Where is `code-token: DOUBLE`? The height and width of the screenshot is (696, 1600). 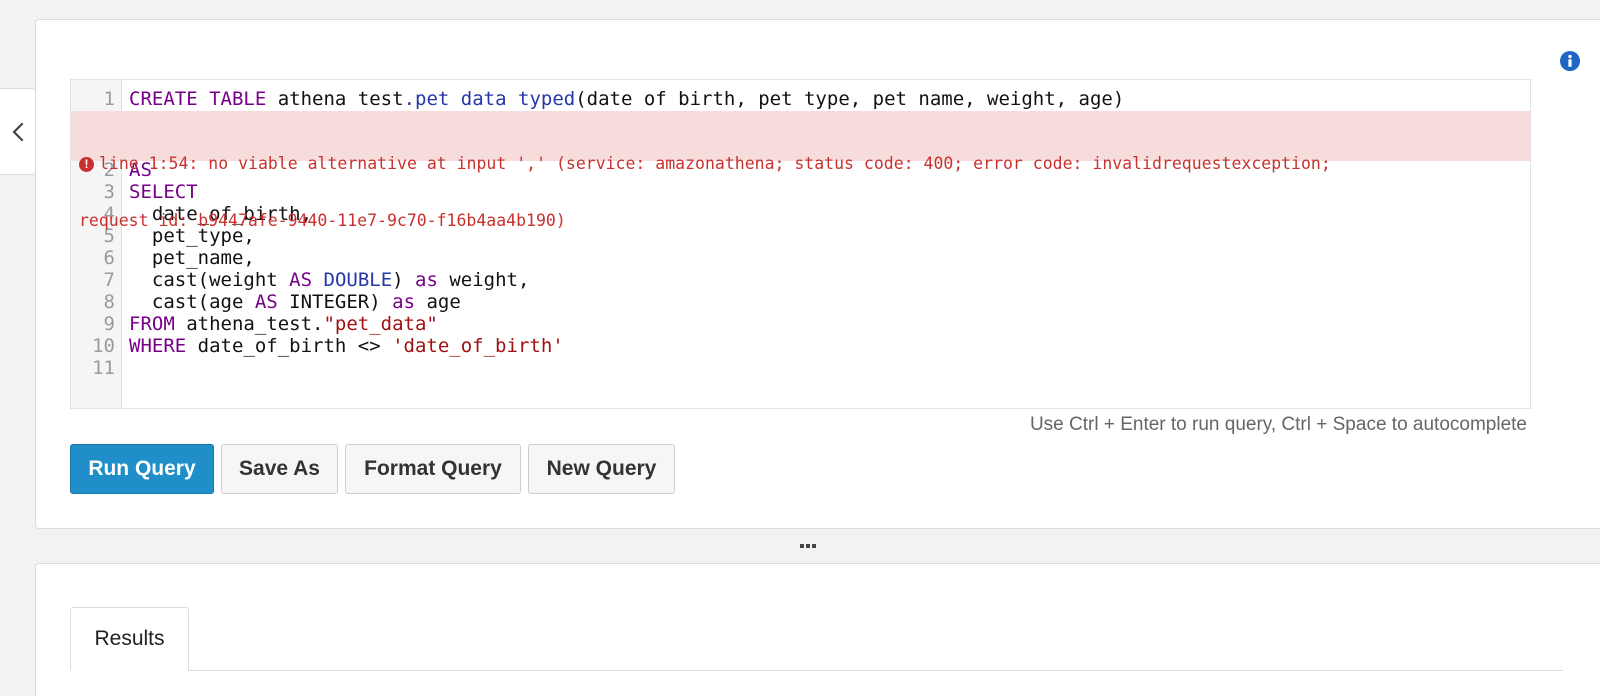 code-token: DOUBLE is located at coordinates (358, 280).